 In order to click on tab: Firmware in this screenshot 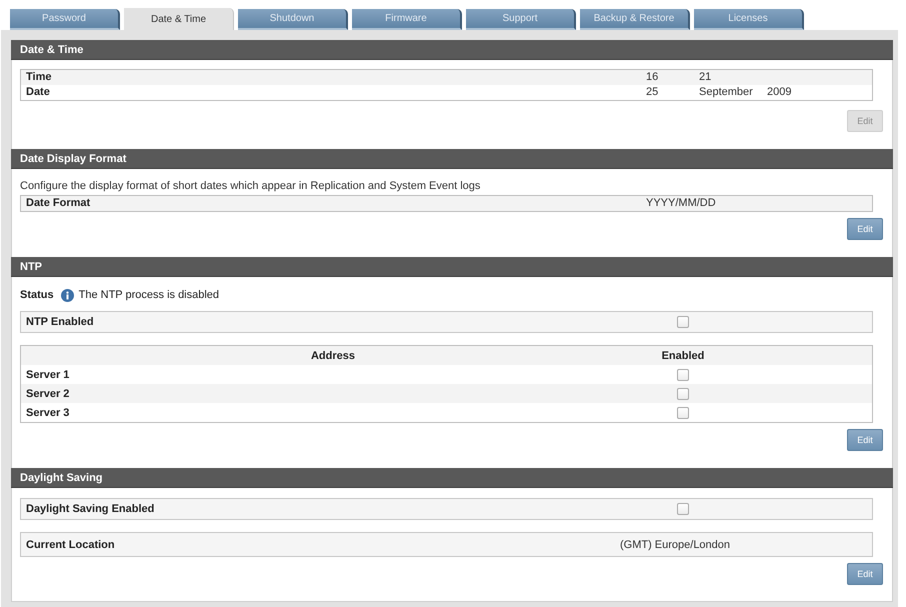, I will do `click(407, 19)`.